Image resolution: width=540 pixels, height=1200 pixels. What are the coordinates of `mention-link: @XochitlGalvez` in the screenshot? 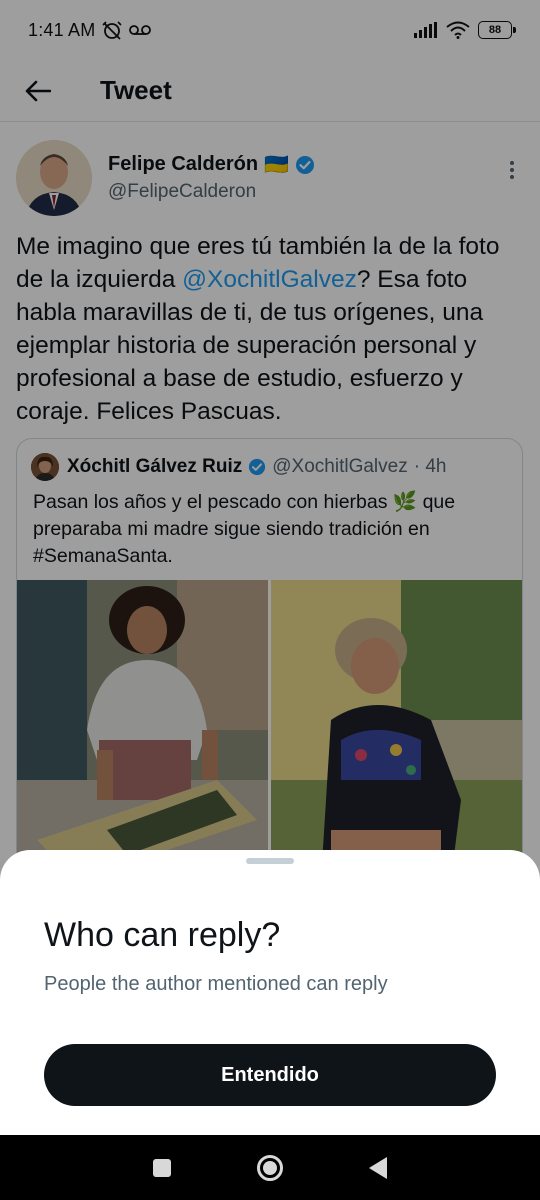 It's located at (269, 279).